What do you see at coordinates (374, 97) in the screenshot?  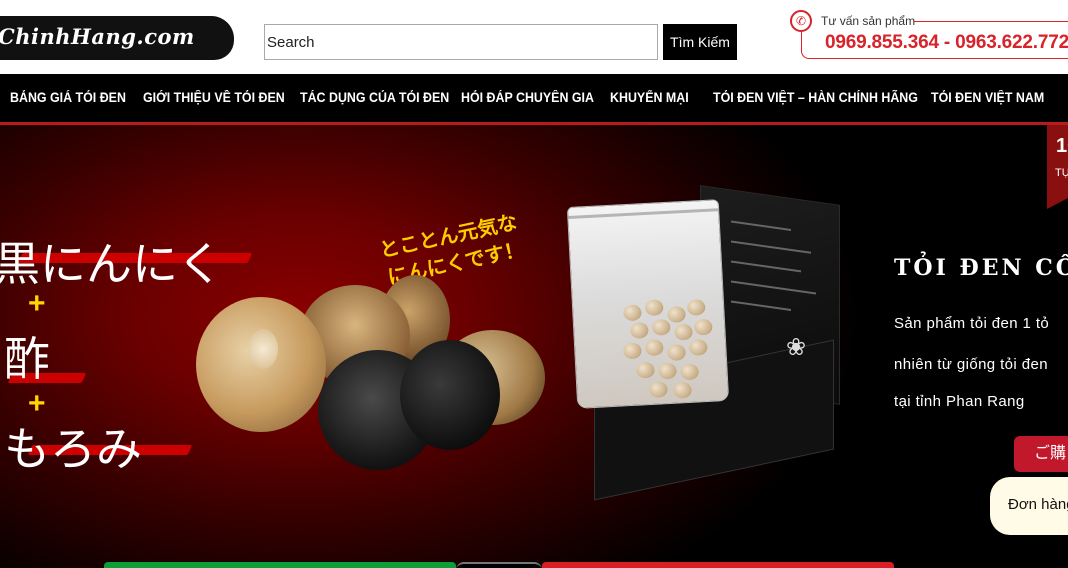 I see `nav-item-tac-dung: TÁC DỤNG CỦA TỎI ĐEN` at bounding box center [374, 97].